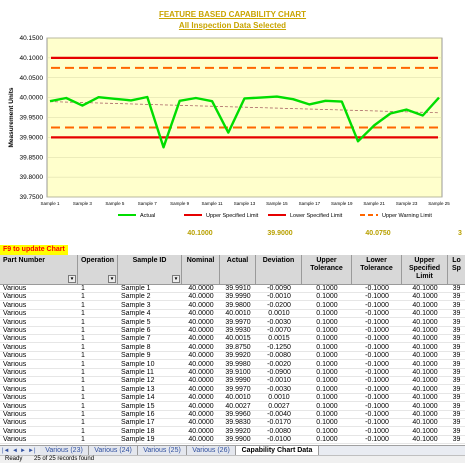 This screenshot has height=463, width=465. I want to click on cell-actual: 40.0015, so click(238, 339).